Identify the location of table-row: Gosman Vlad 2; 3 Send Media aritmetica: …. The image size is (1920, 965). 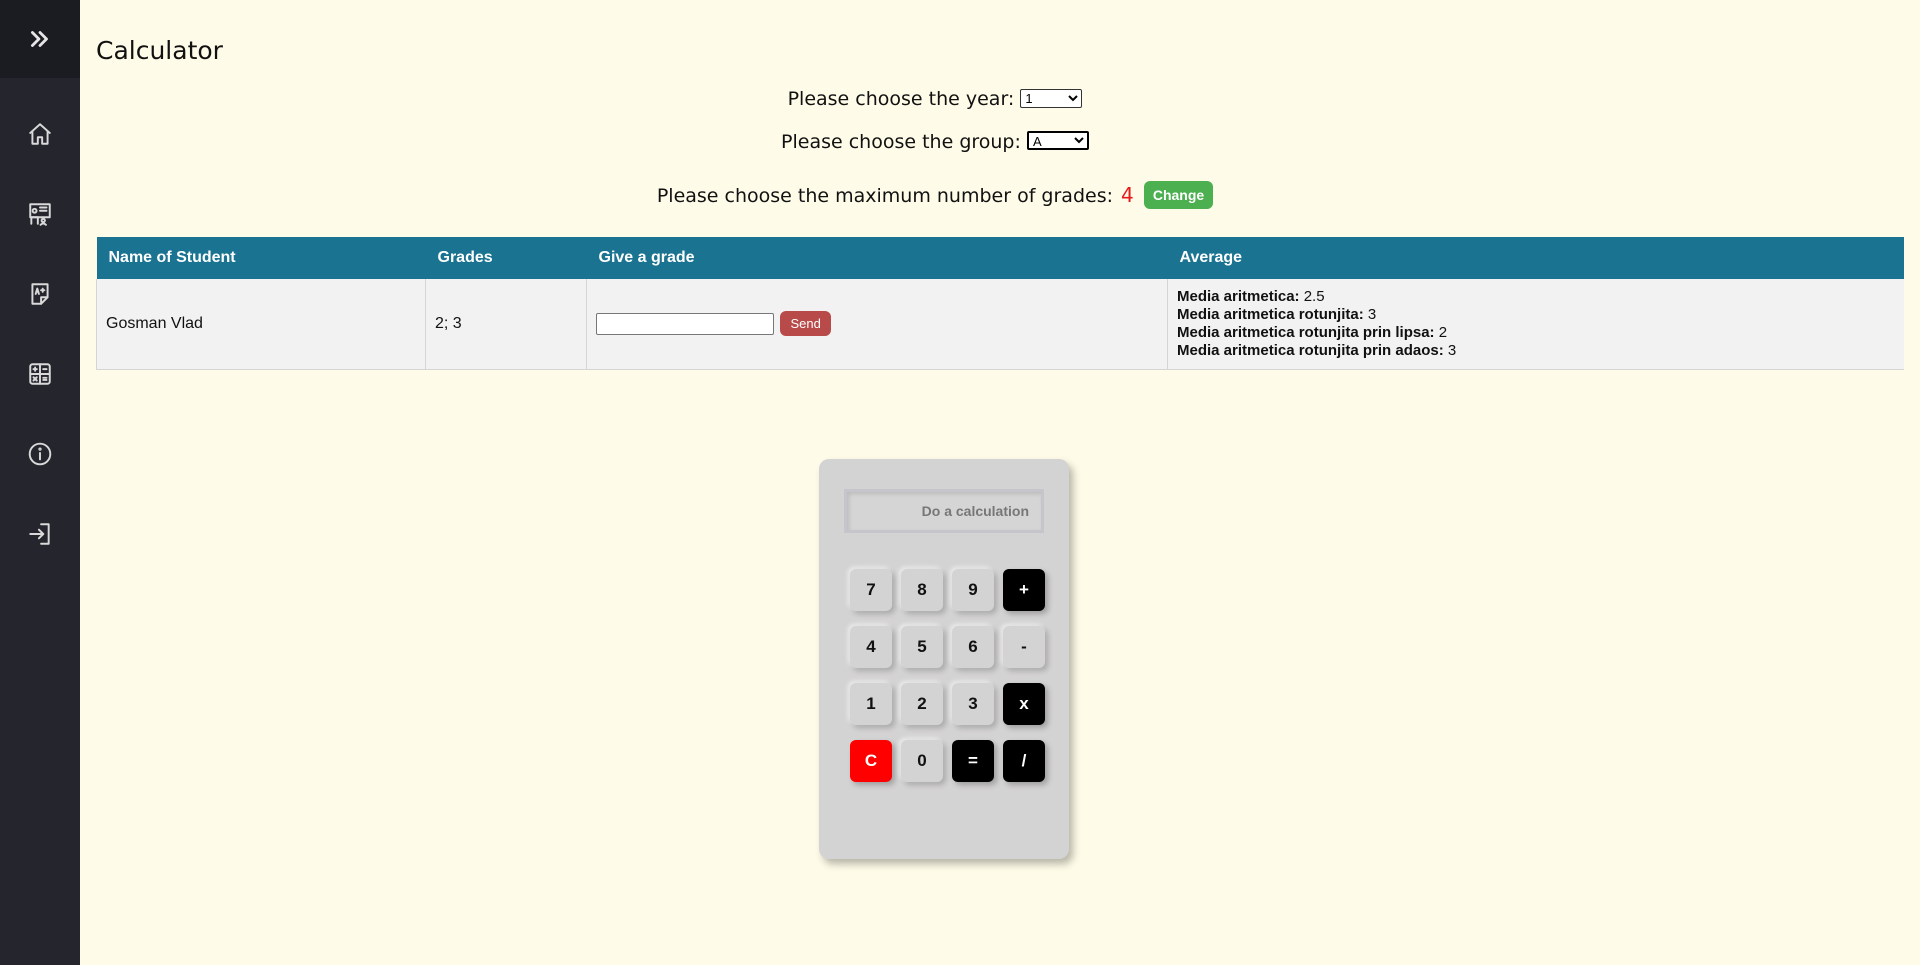
(1000, 324).